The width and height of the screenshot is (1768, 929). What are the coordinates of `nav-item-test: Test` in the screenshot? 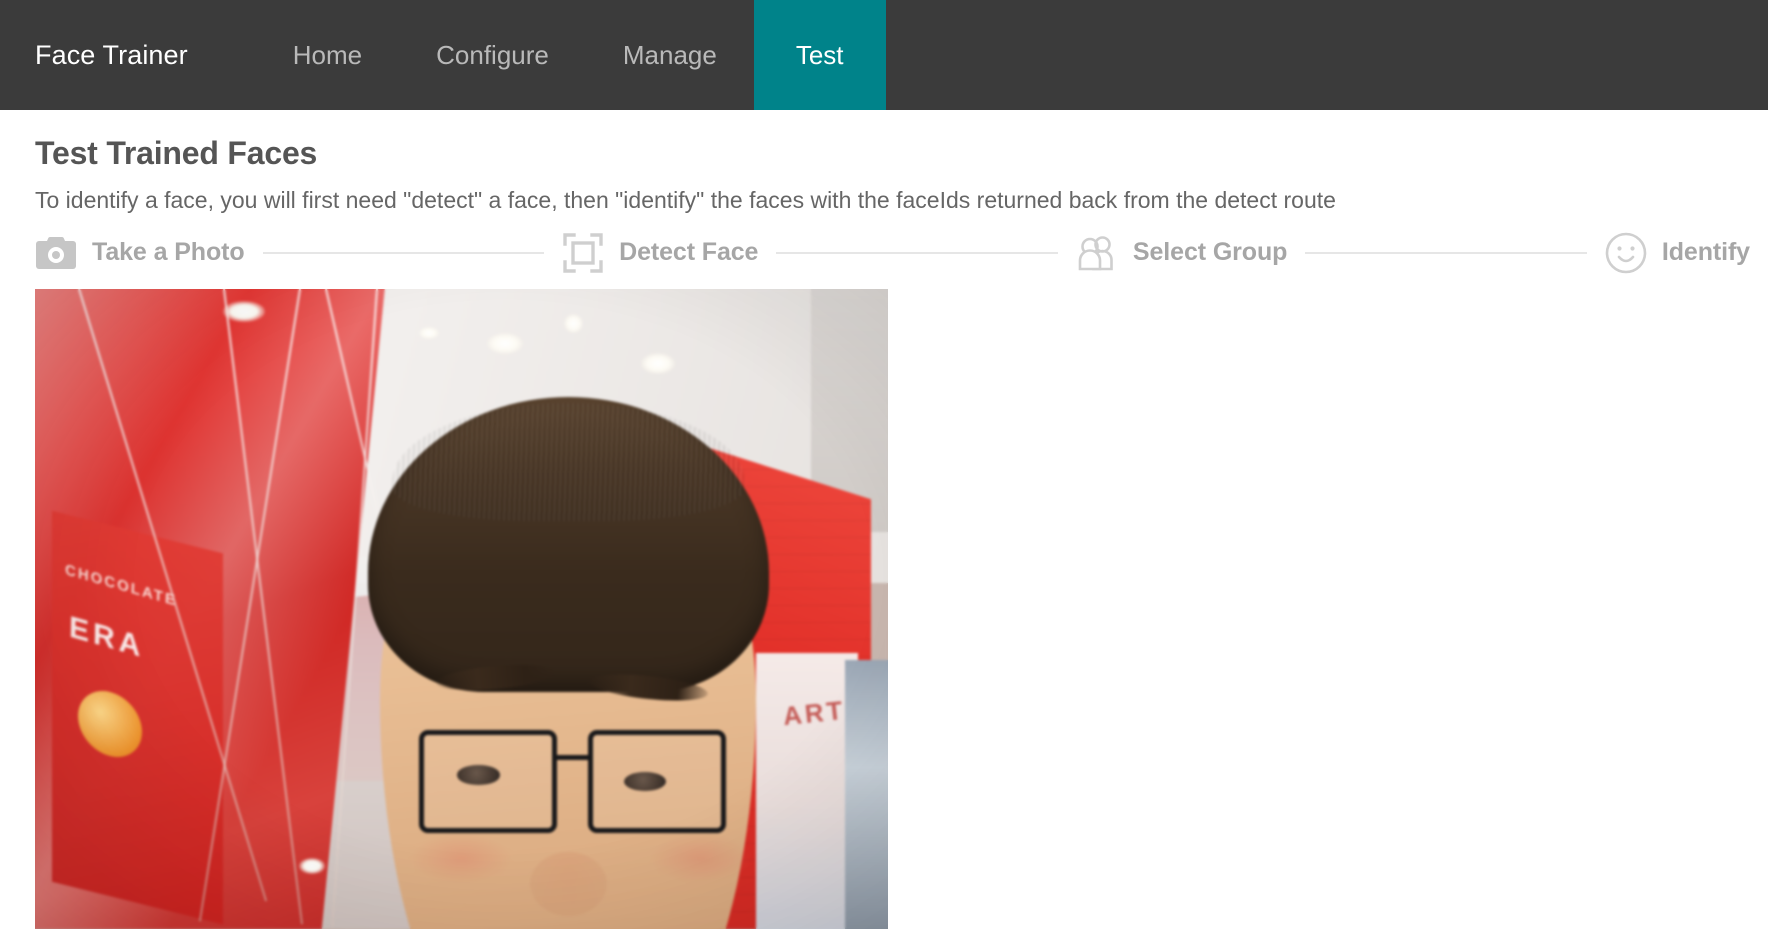 It's located at (819, 55).